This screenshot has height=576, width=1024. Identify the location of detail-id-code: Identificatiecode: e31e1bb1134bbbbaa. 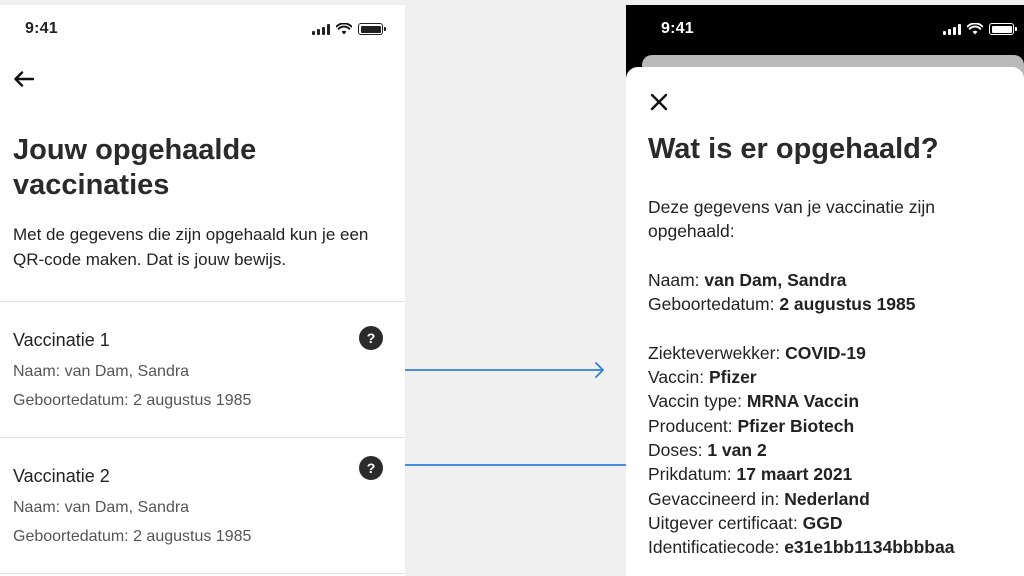
(801, 547).